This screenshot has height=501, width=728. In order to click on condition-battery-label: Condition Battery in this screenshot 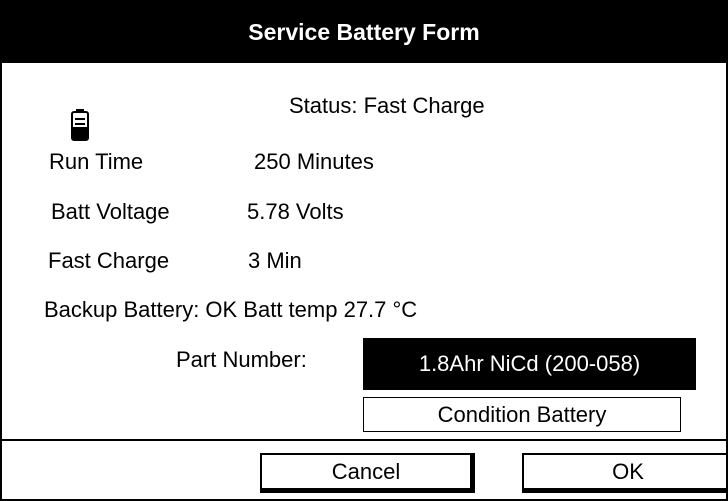, I will do `click(522, 414)`.